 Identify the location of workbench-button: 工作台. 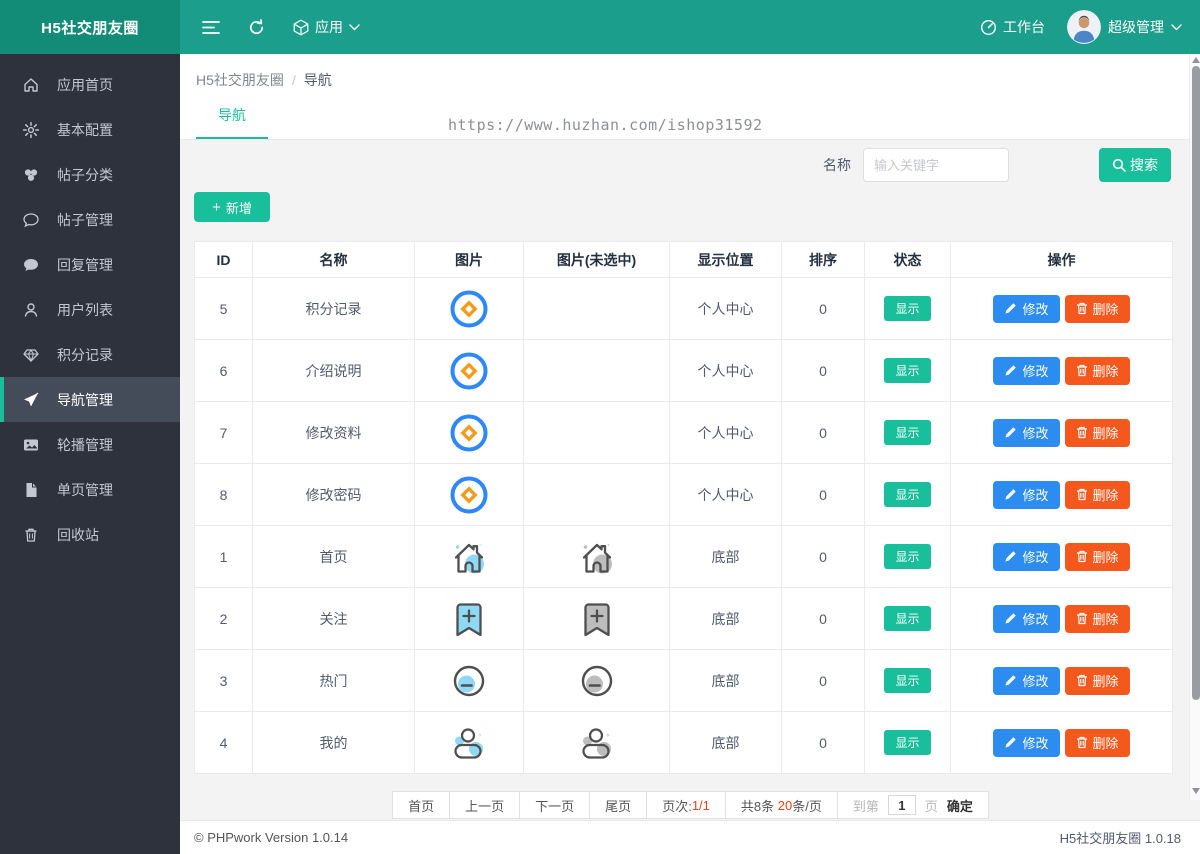
(1012, 27).